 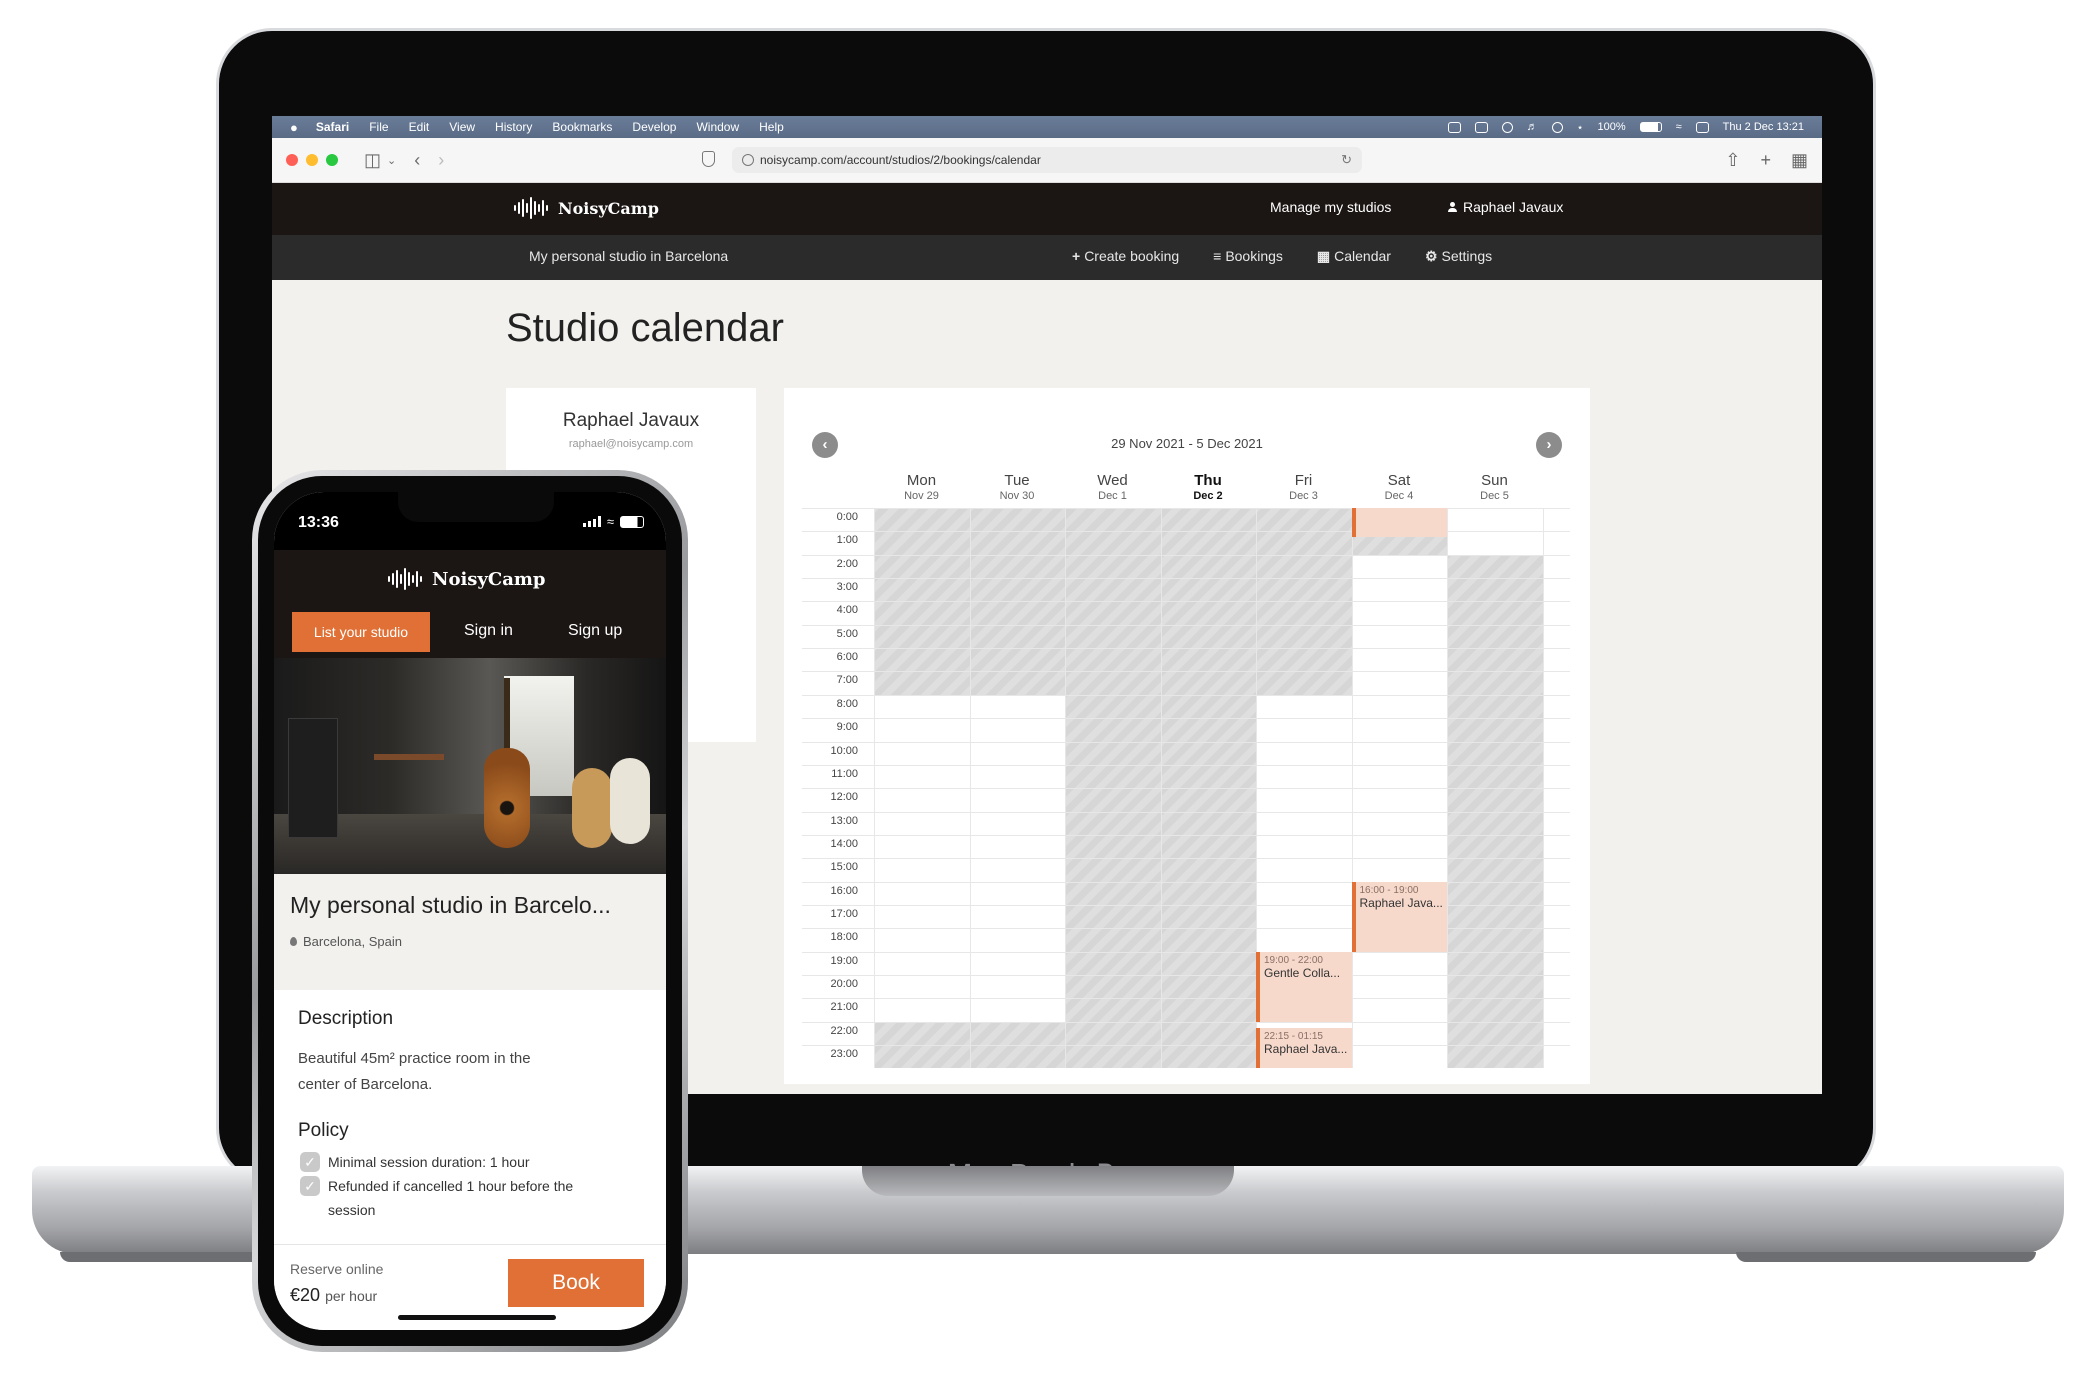 What do you see at coordinates (1323, 256) in the screenshot?
I see `calendar-icon: ▦` at bounding box center [1323, 256].